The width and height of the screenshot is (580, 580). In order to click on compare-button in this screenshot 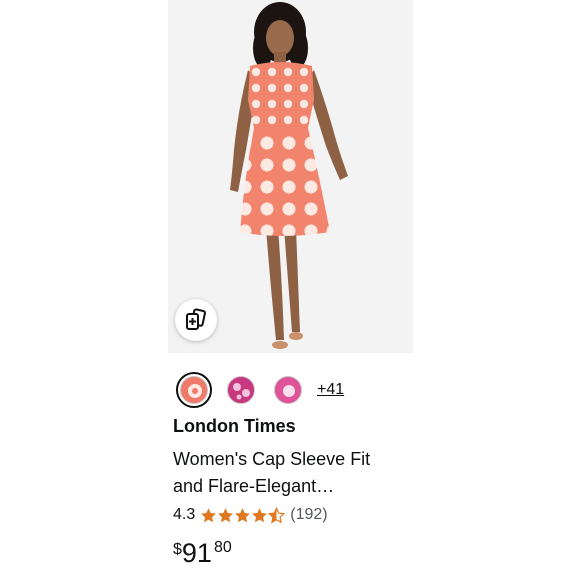, I will do `click(196, 320)`.